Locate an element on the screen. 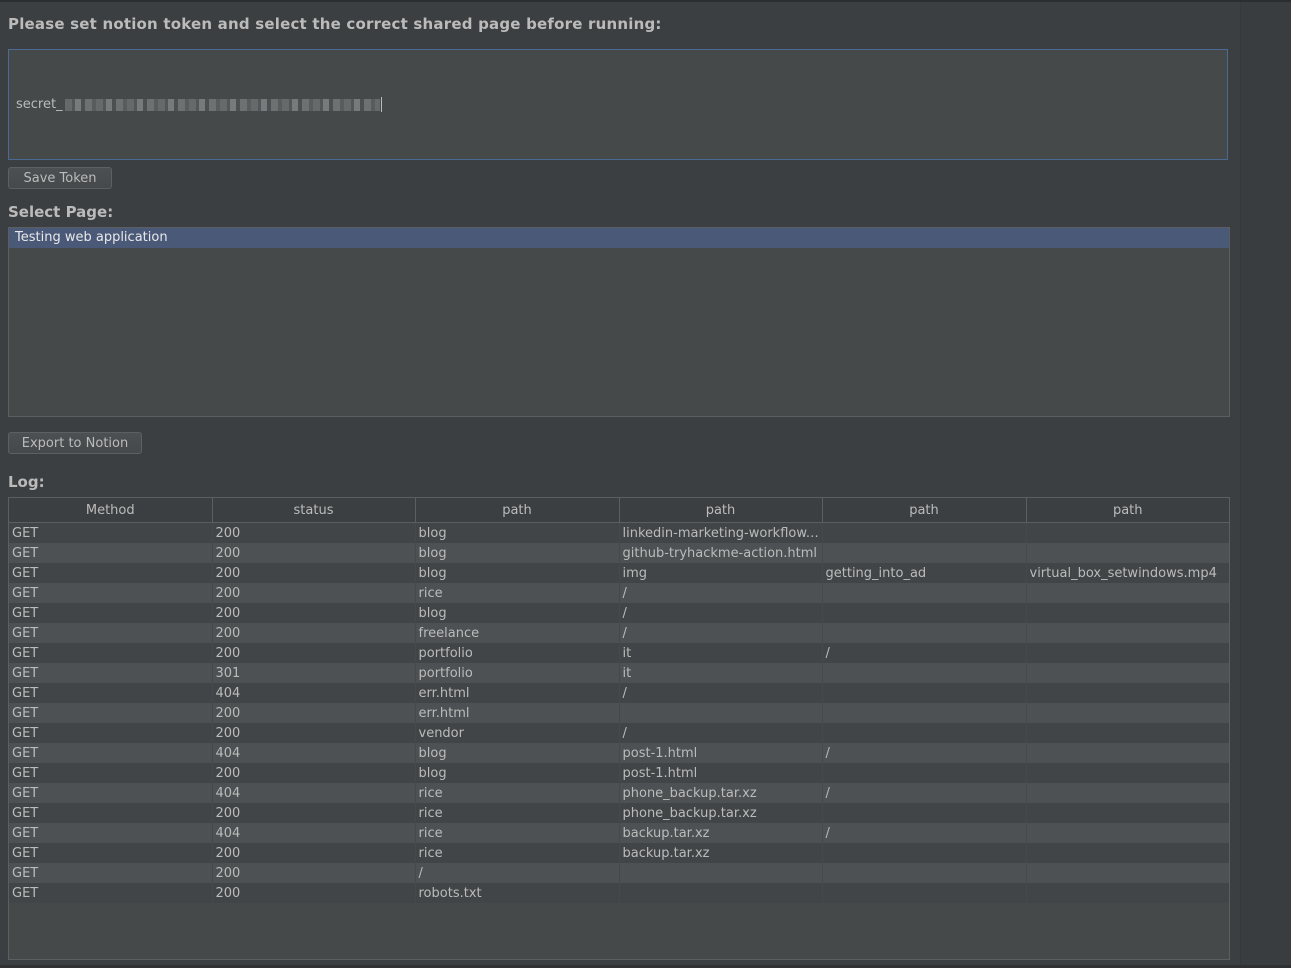 This screenshot has height=968, width=1291. path-cell-1: freelance is located at coordinates (517, 633).